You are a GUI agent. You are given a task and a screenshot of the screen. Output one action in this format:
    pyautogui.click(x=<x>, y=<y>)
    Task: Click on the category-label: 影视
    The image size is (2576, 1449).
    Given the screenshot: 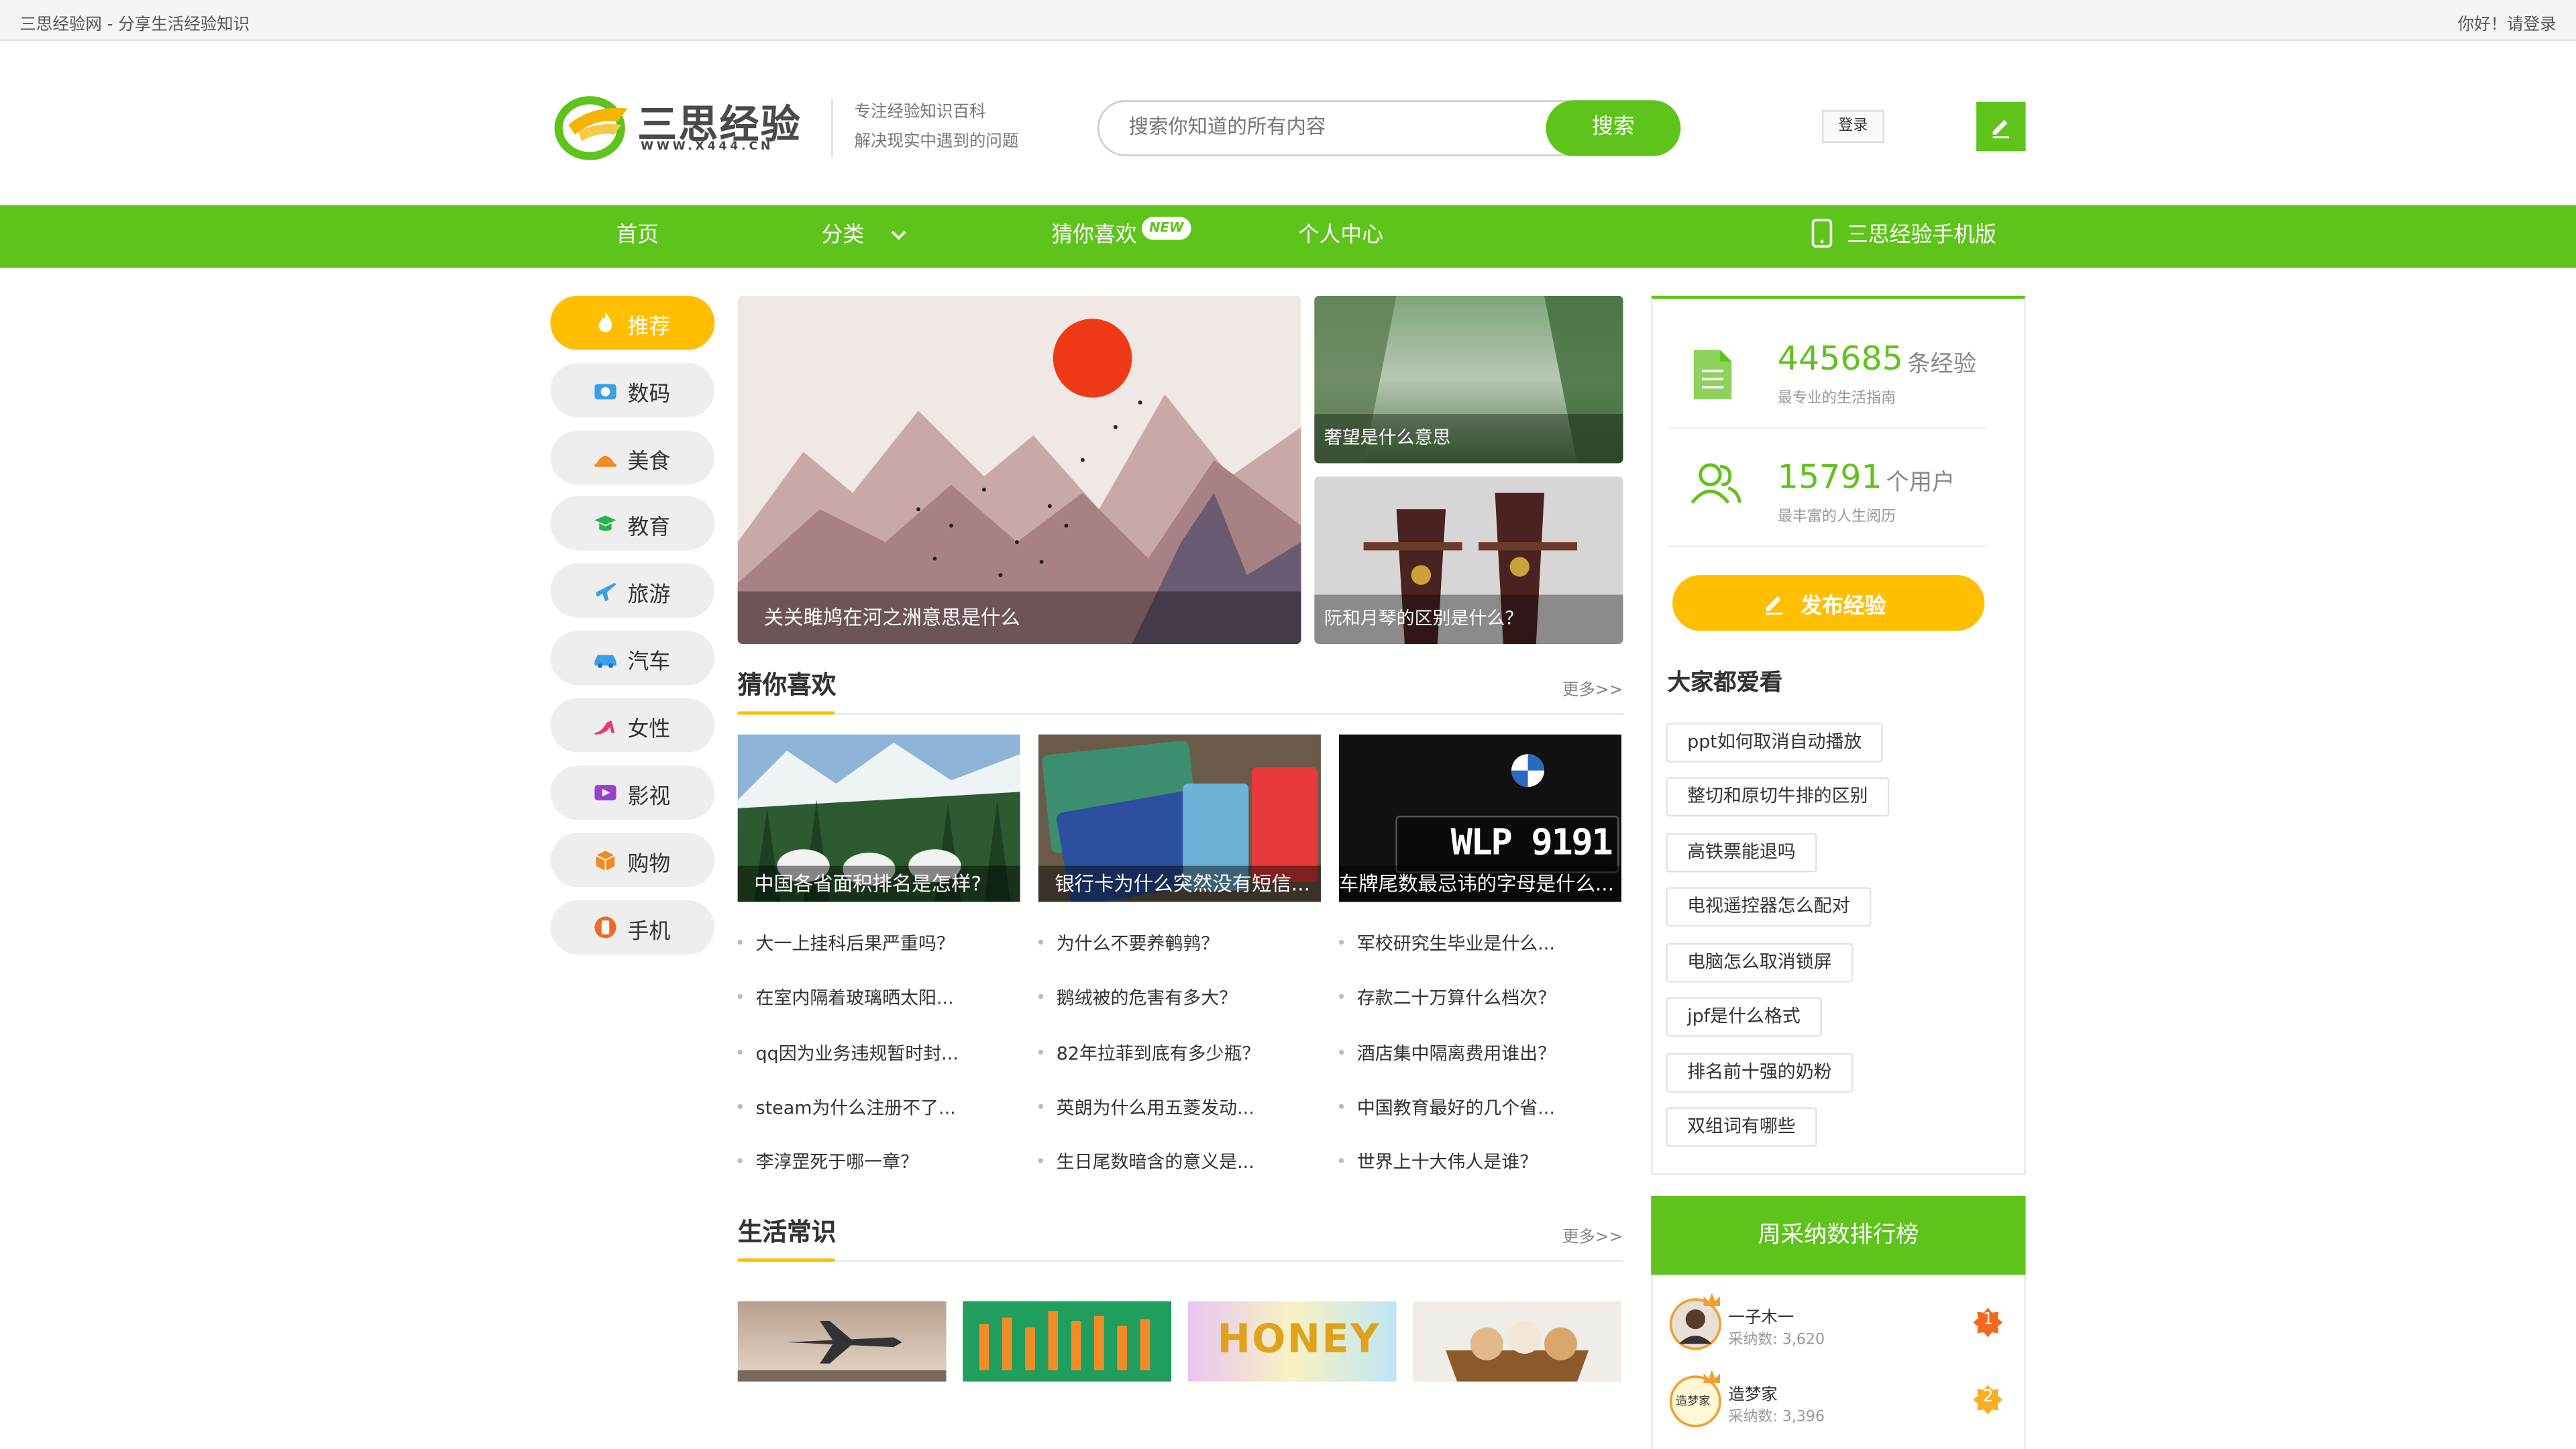 What is the action you would take?
    pyautogui.click(x=649, y=797)
    